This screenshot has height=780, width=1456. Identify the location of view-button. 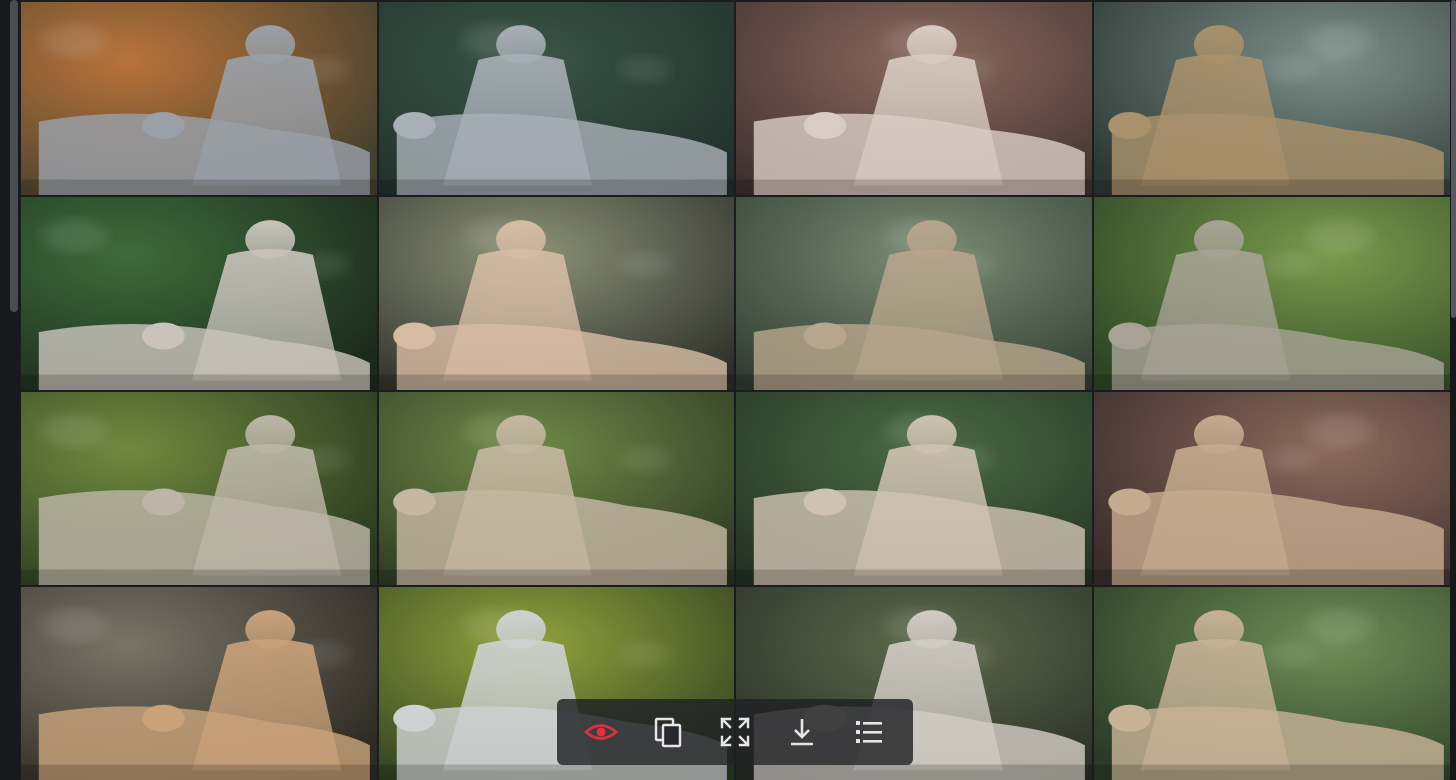
(601, 732).